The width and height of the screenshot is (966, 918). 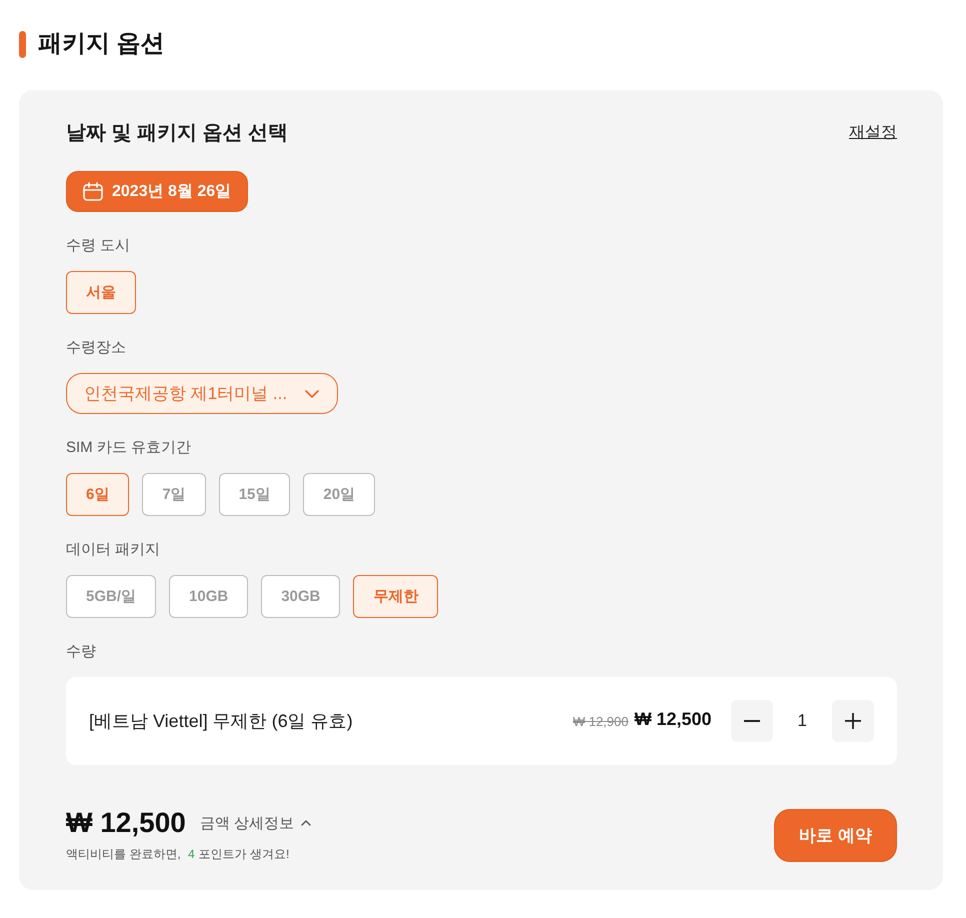 What do you see at coordinates (752, 721) in the screenshot?
I see `minus-icon` at bounding box center [752, 721].